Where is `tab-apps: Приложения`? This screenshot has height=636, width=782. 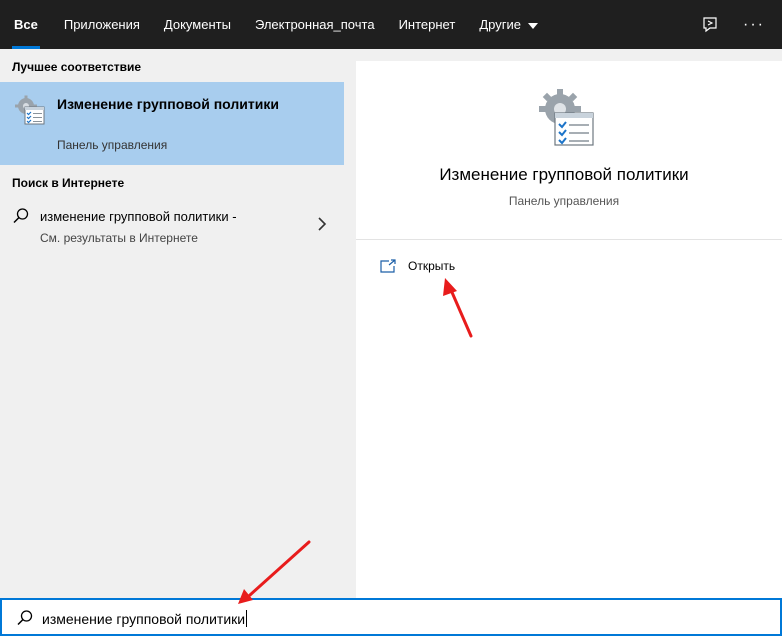
tab-apps: Приложения is located at coordinates (102, 24).